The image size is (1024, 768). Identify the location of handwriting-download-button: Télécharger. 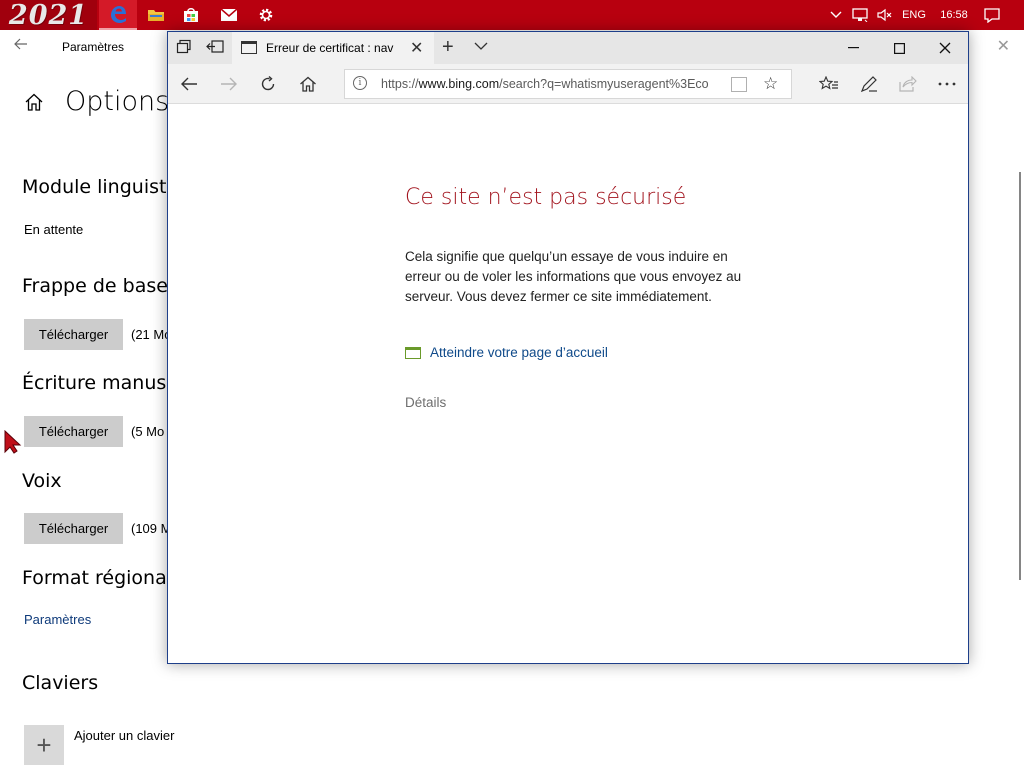
(73, 431).